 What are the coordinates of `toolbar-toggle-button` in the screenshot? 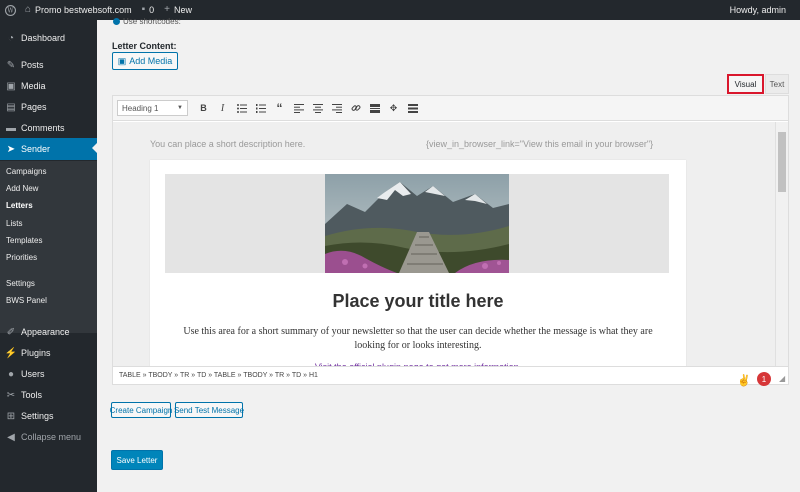 It's located at (412, 108).